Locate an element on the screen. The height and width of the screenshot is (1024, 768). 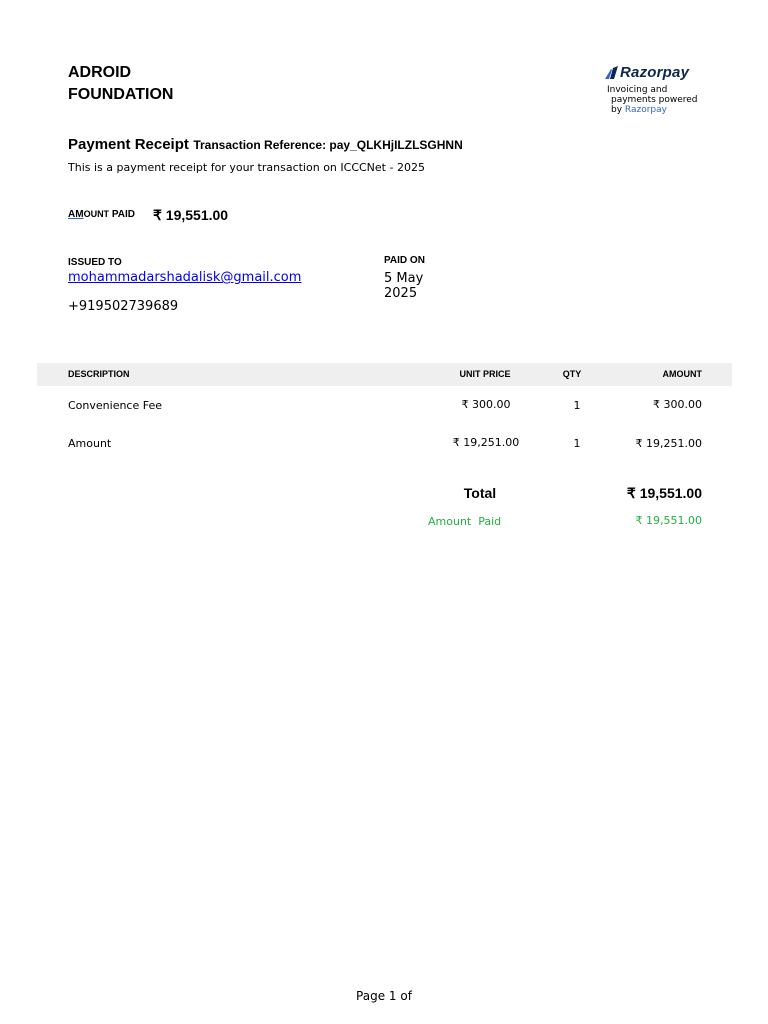
issued-to-label: ISSUED TO is located at coordinates (95, 262).